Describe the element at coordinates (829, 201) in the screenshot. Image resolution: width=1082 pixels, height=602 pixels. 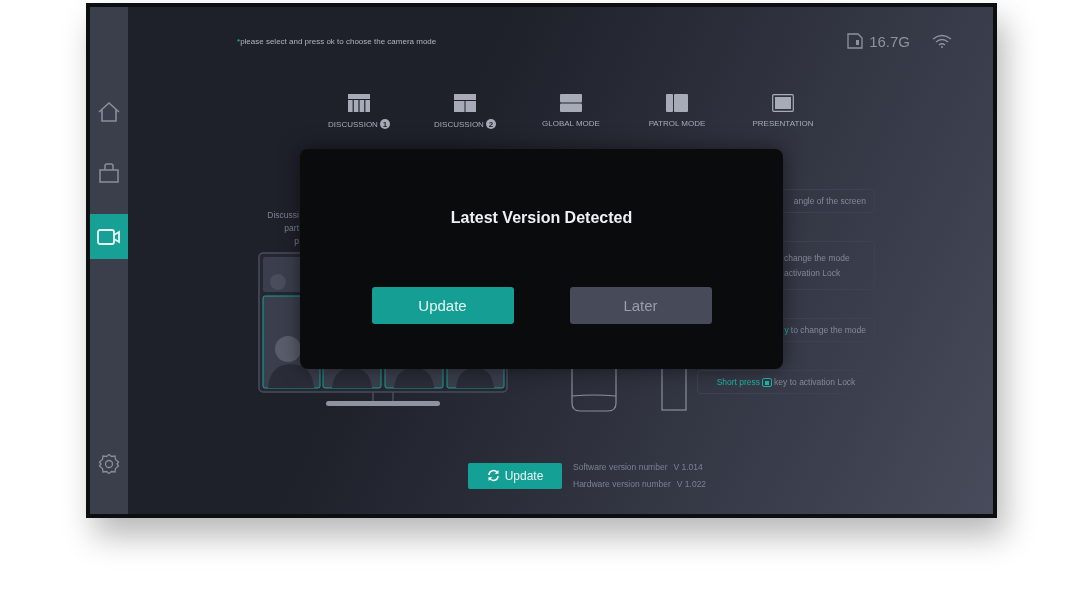
I see `tip-text: angle of the screen` at that location.